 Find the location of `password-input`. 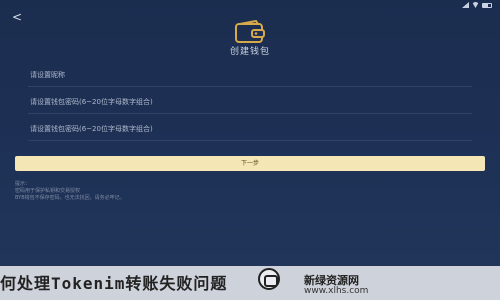

password-input is located at coordinates (250, 102).